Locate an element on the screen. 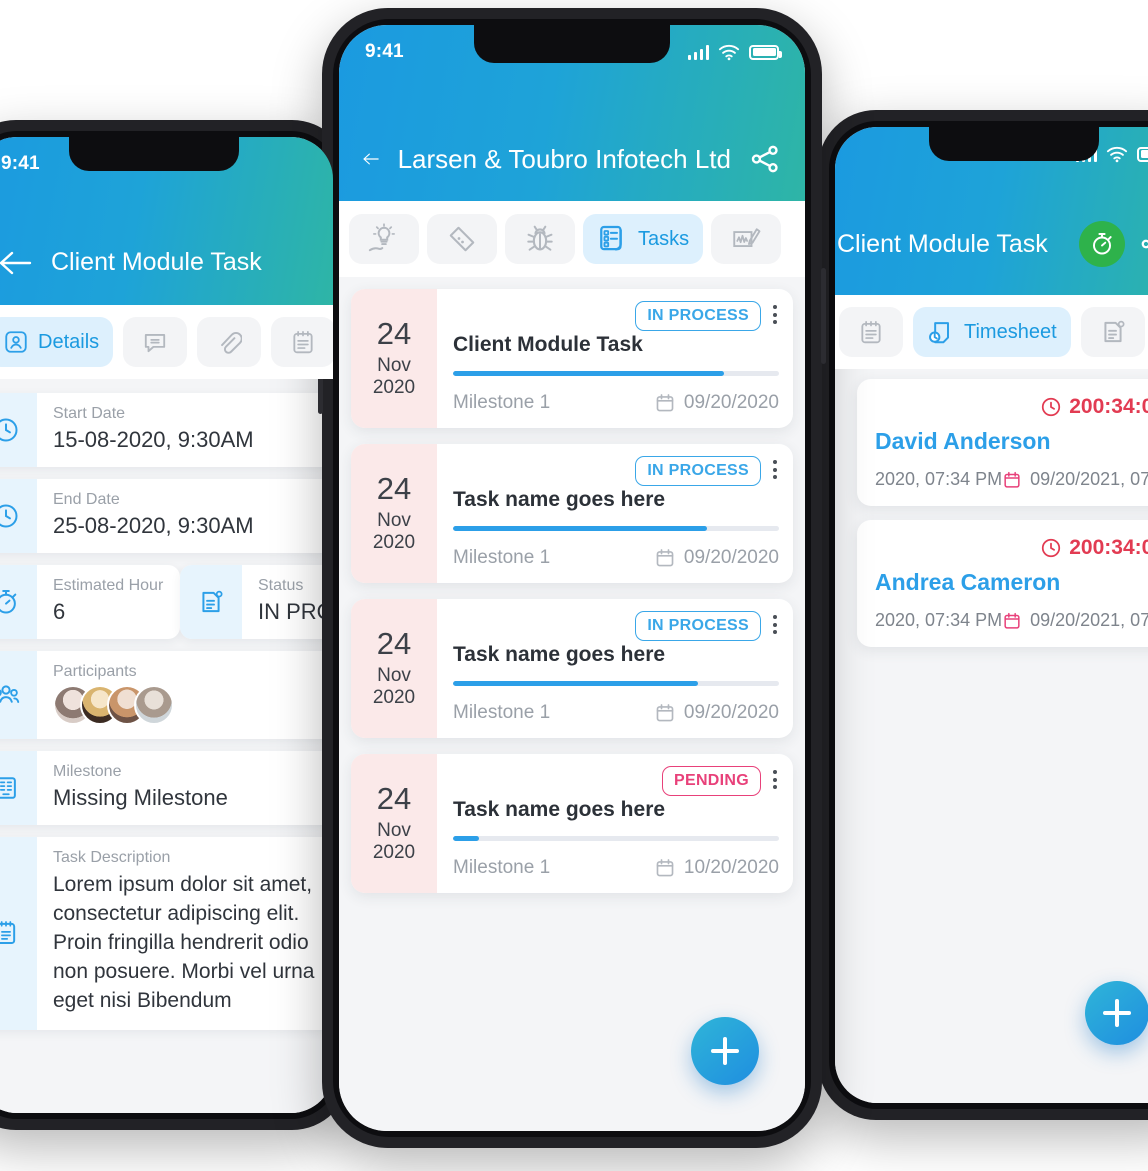  timesheet-row: 200:34:00 Andrea Cameron 2020, 07:34 PM is located at coordinates (1002, 583).